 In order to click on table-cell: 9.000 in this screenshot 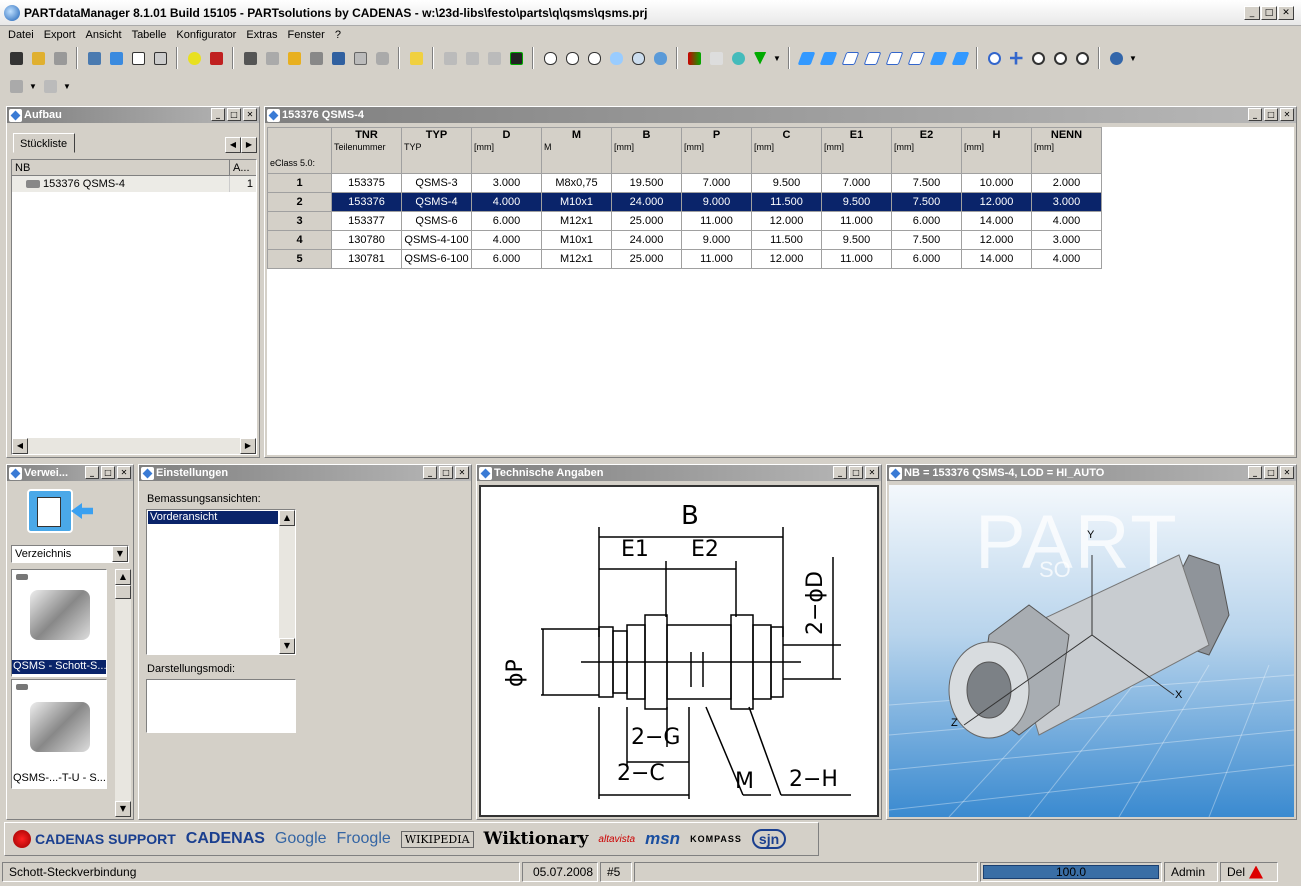, I will do `click(716, 202)`.